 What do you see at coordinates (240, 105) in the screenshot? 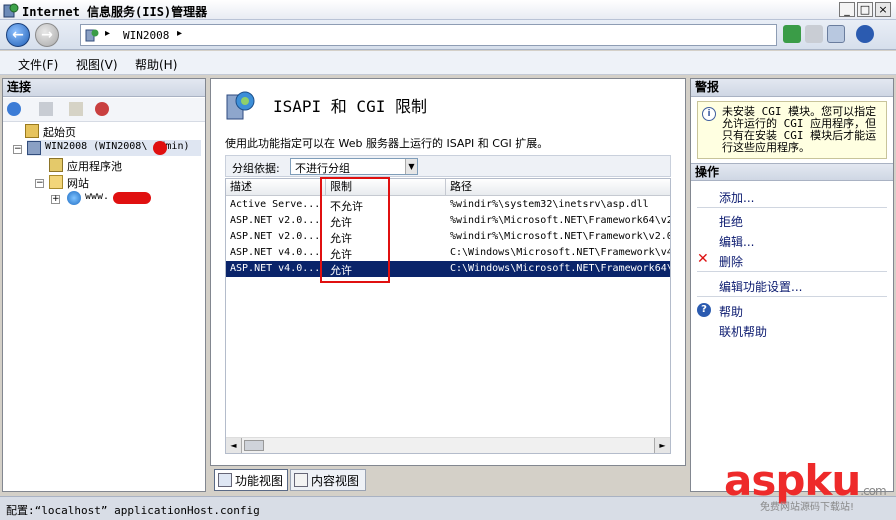
I see `feature-icon` at bounding box center [240, 105].